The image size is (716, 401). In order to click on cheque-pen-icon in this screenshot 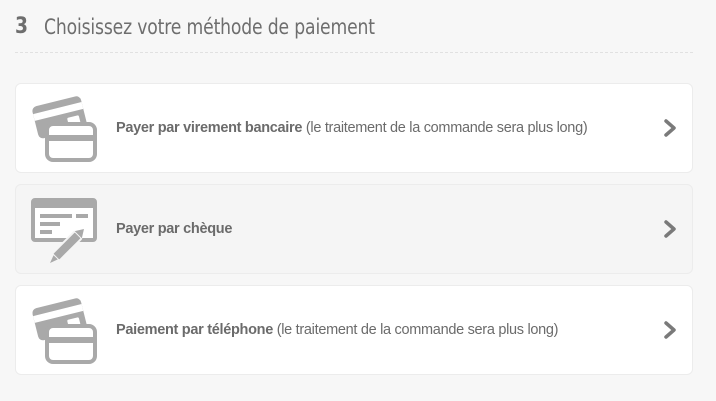, I will do `click(64, 230)`.